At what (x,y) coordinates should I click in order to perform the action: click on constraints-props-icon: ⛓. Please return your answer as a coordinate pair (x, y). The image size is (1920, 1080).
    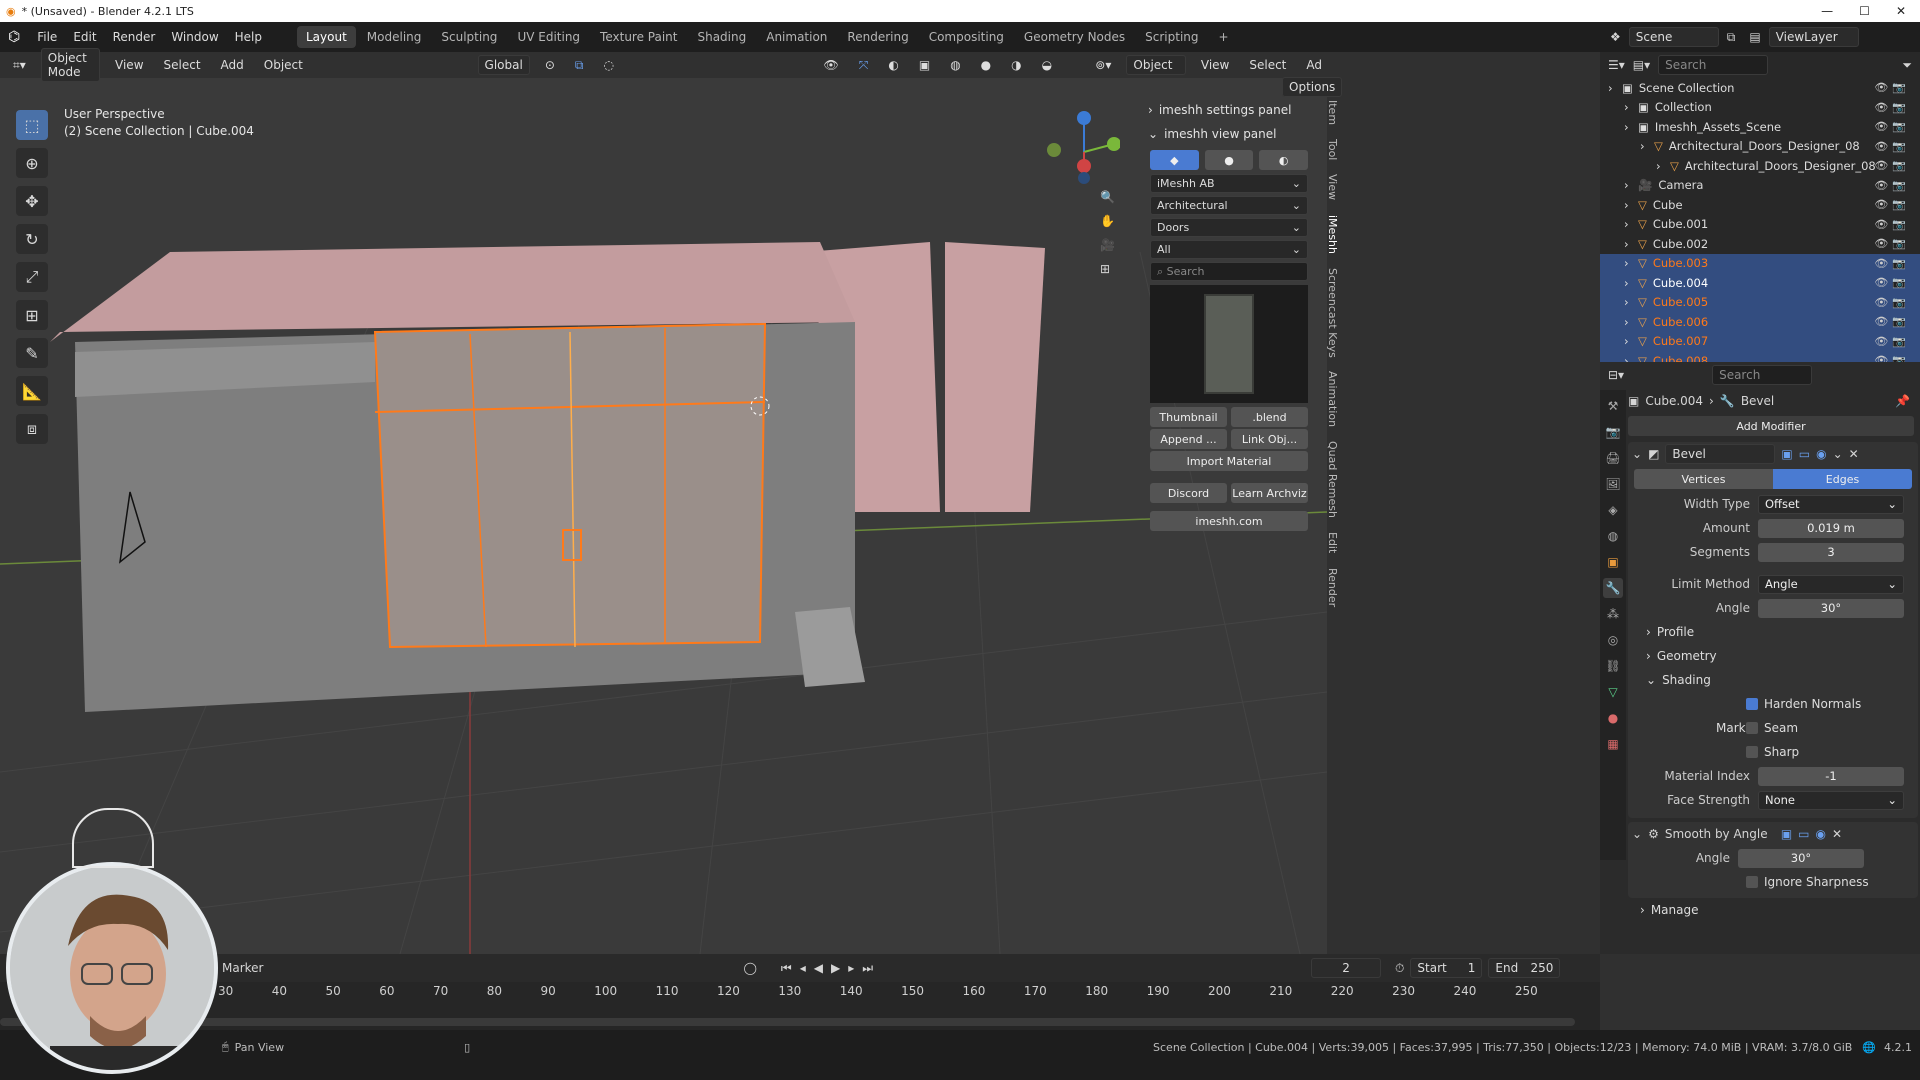
    Looking at the image, I should click on (1613, 666).